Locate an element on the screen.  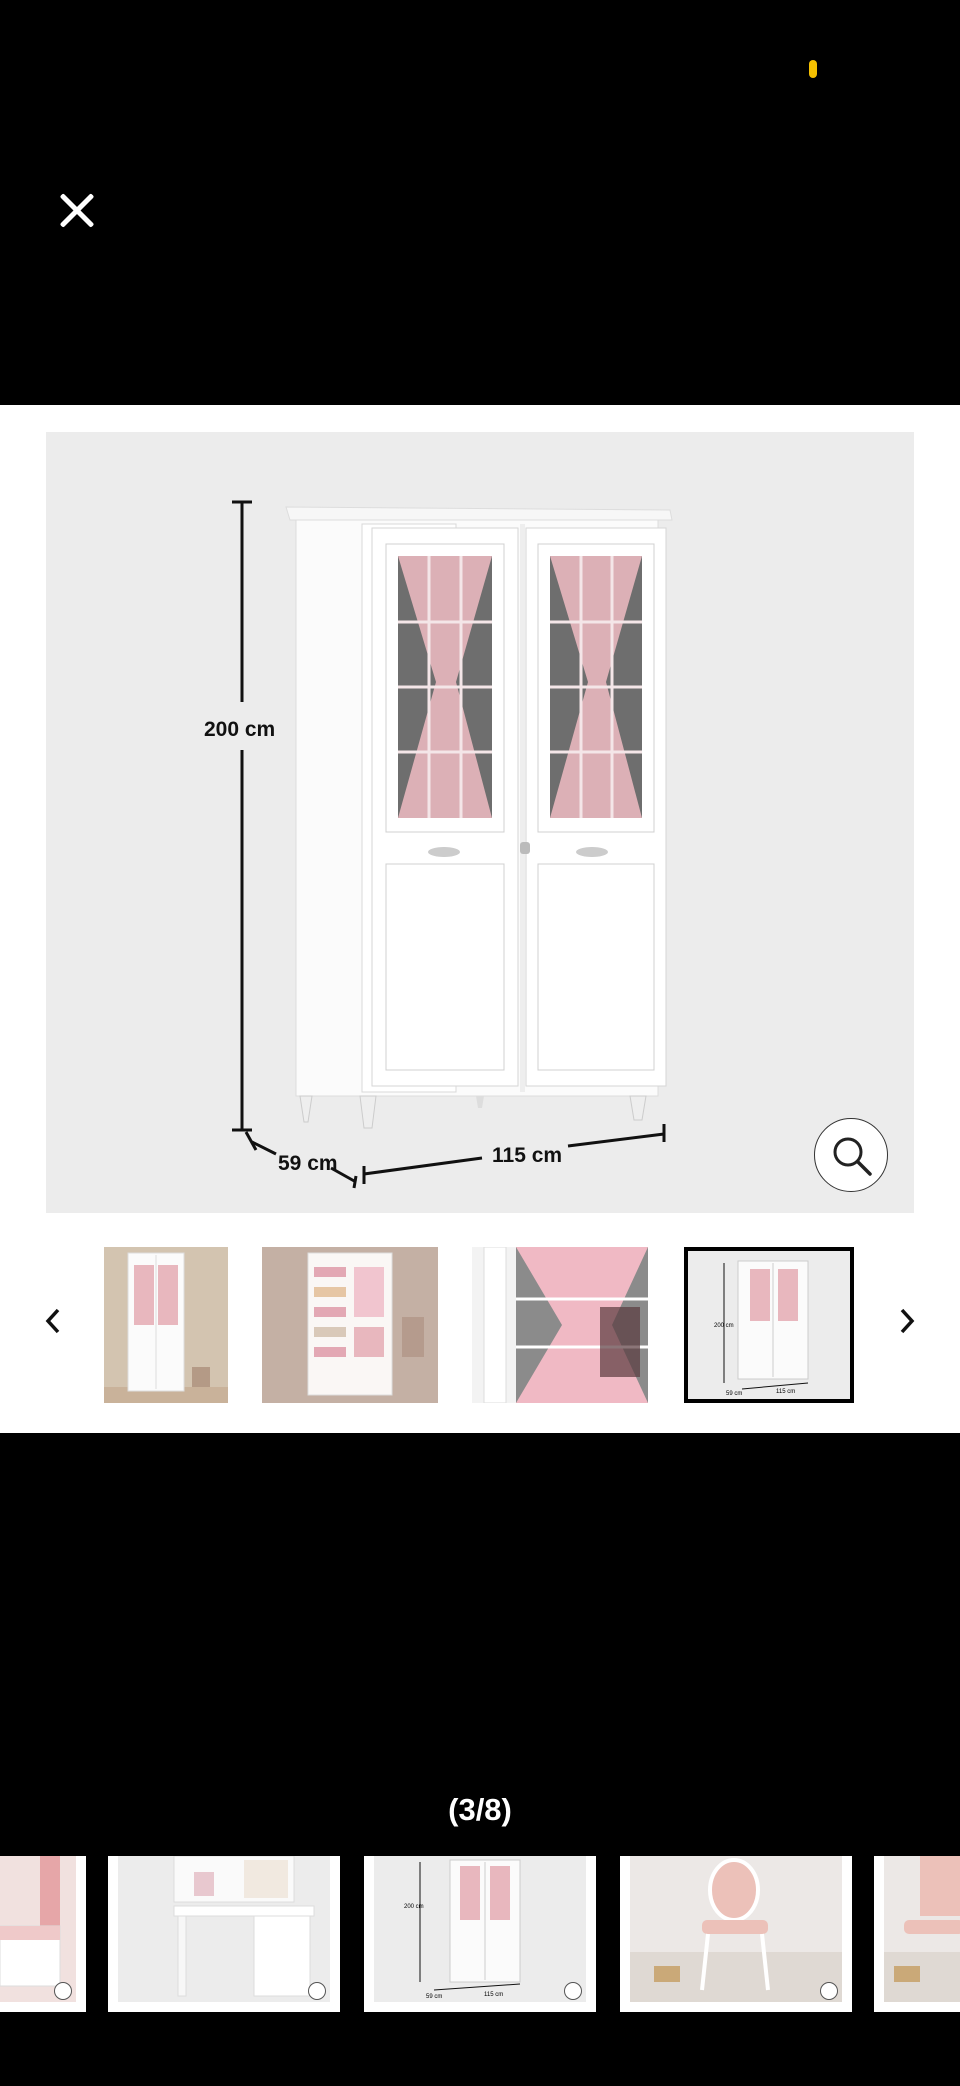
wardrobe-curtain-detail-image is located at coordinates (560, 1325).